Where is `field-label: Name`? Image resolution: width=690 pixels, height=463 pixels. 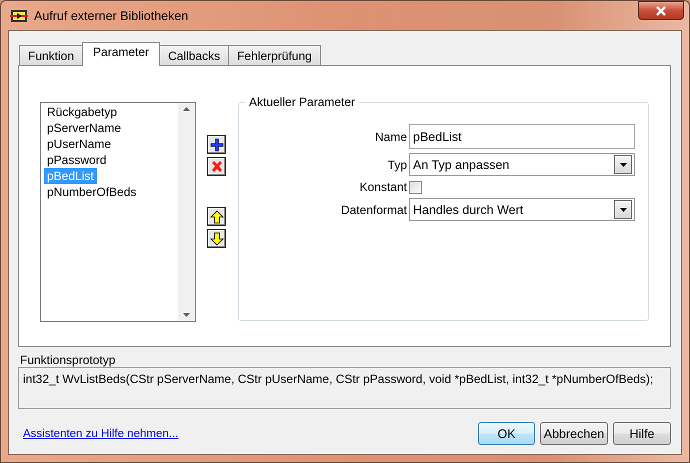
field-label: Name is located at coordinates (391, 137).